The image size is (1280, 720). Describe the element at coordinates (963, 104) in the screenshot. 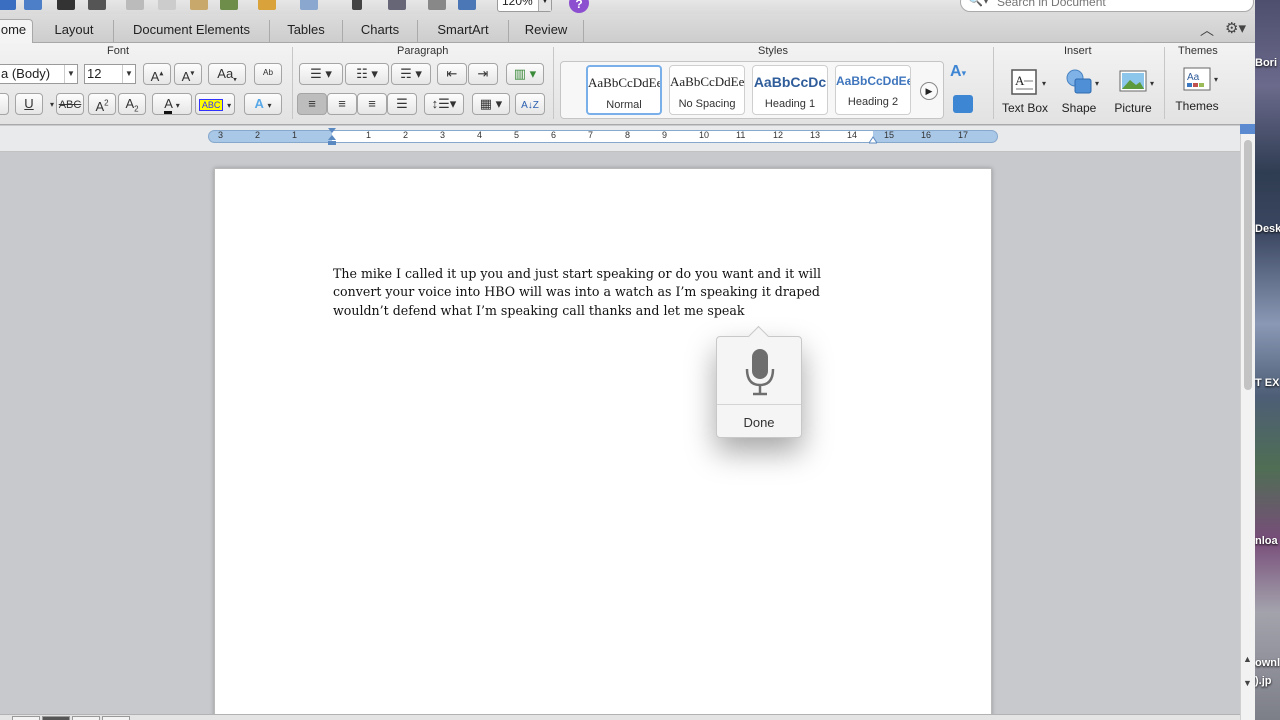

I see `manage-styles-icon` at that location.